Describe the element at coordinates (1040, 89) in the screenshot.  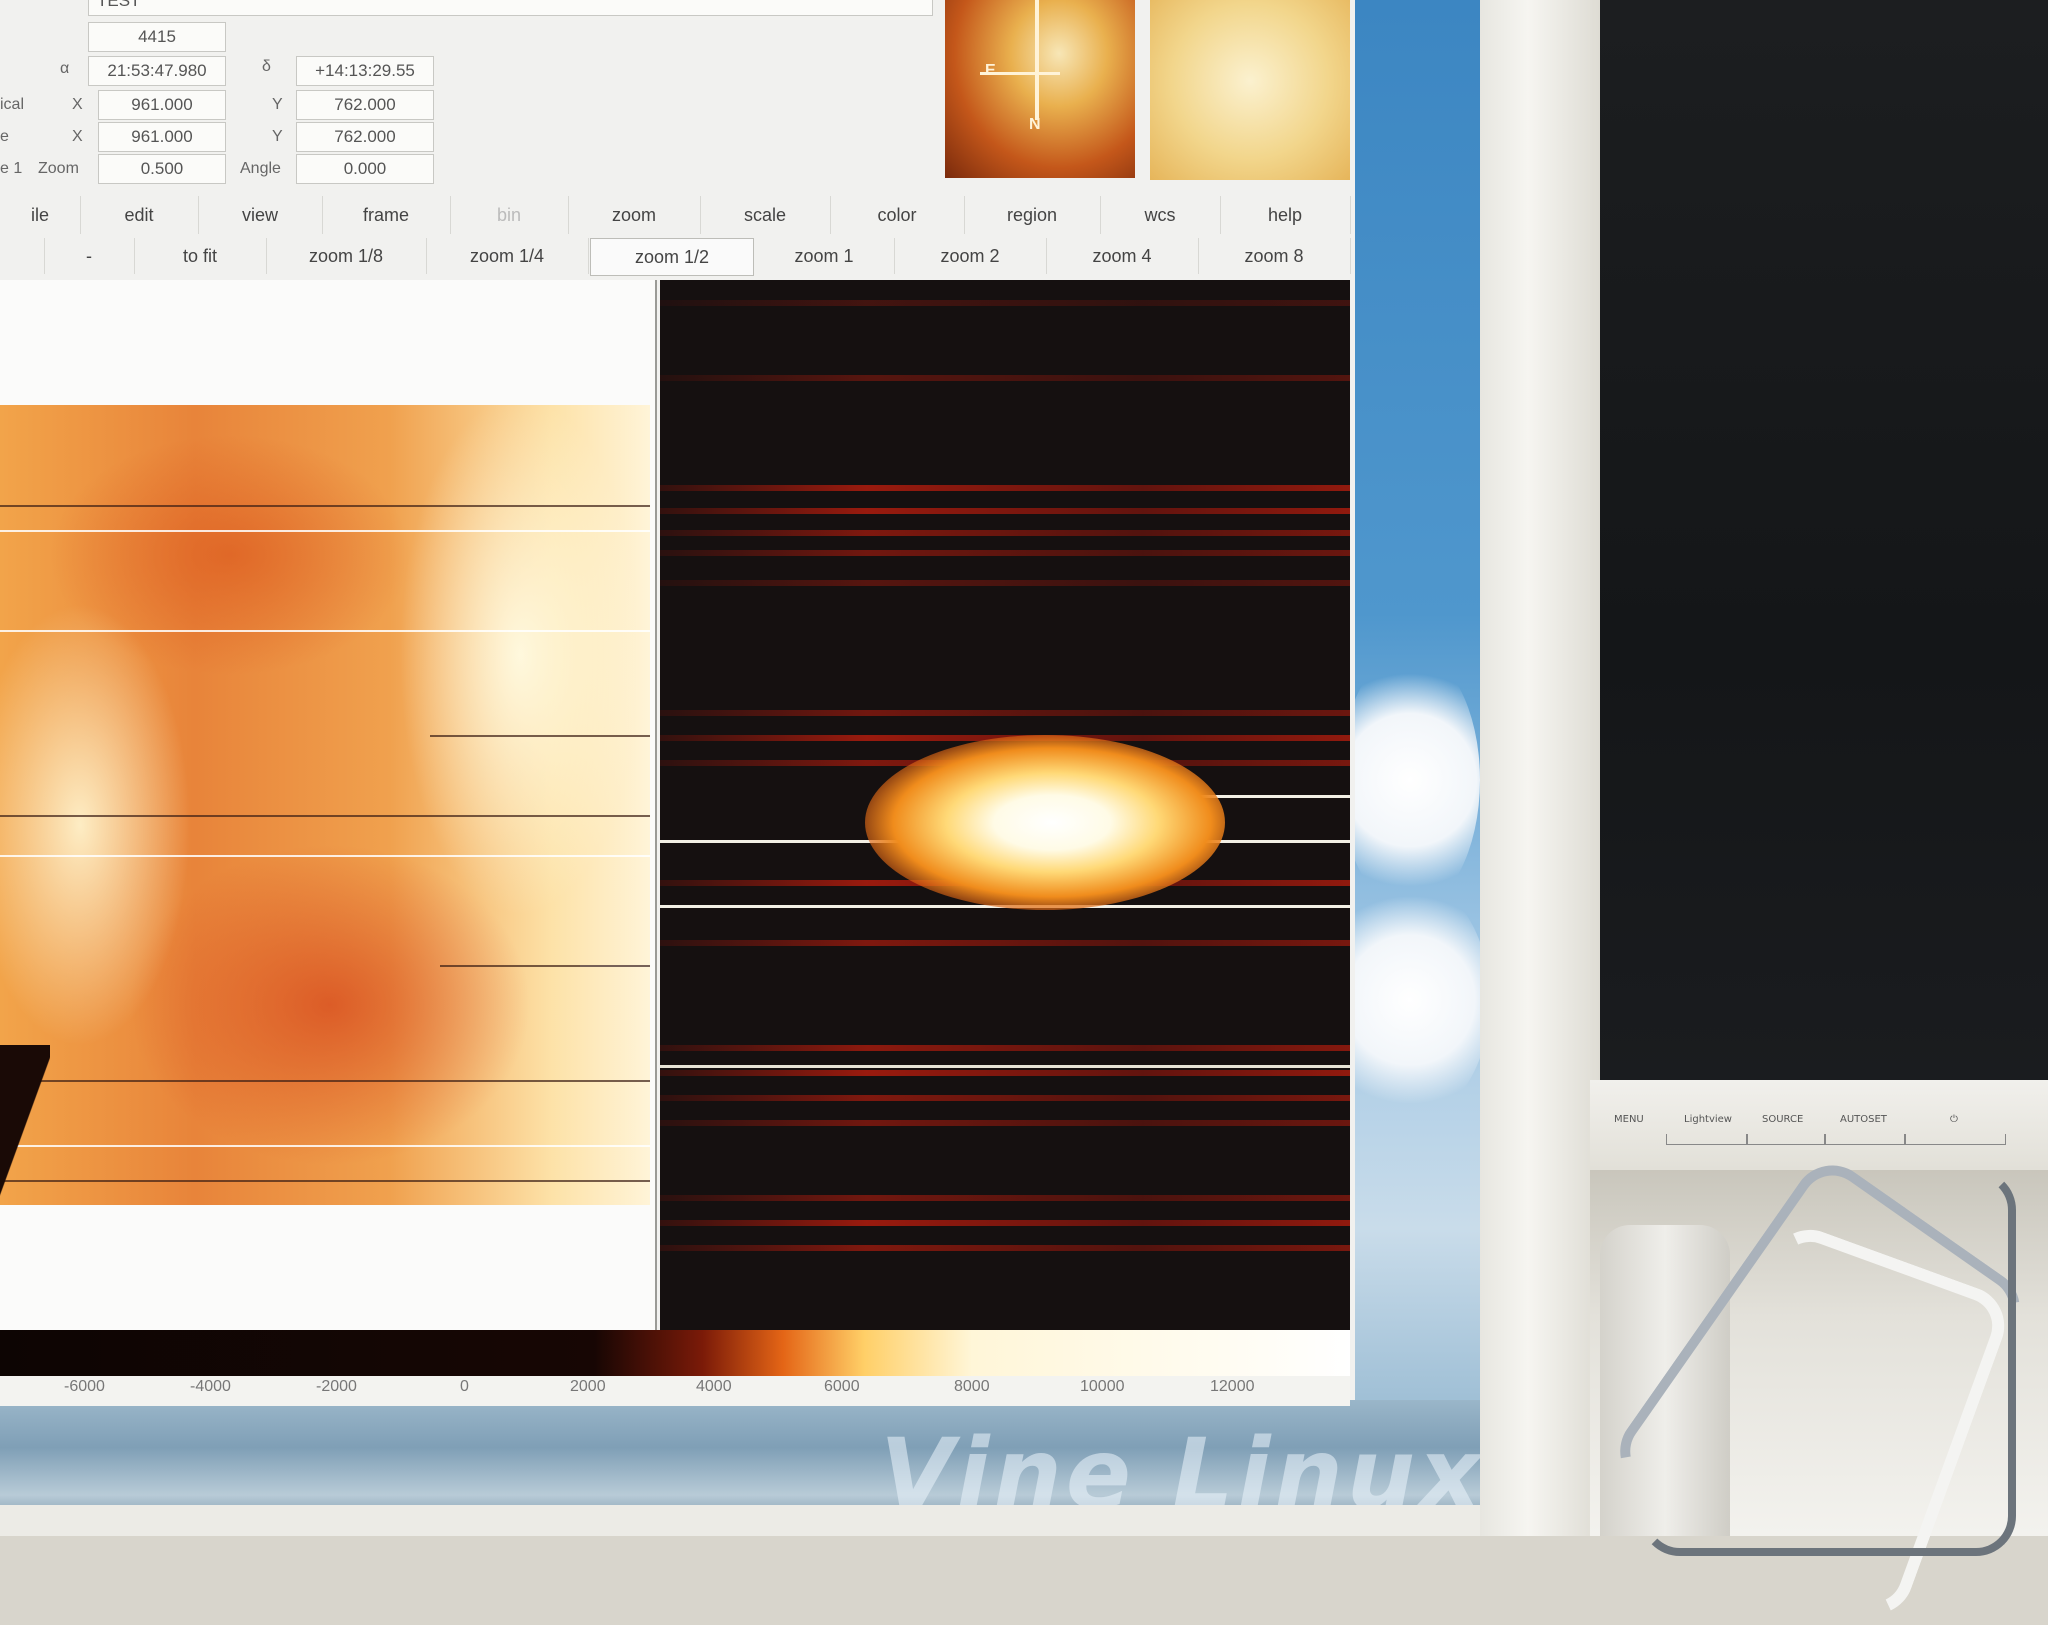
I see `panner-view: N E` at that location.